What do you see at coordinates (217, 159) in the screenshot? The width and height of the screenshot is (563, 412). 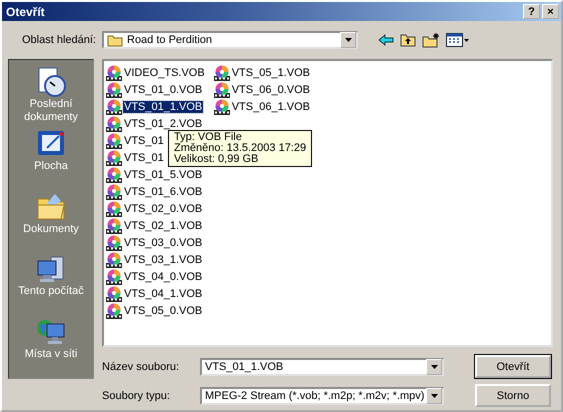 I see `tooltip-text: Velikost: 0,99 GB` at bounding box center [217, 159].